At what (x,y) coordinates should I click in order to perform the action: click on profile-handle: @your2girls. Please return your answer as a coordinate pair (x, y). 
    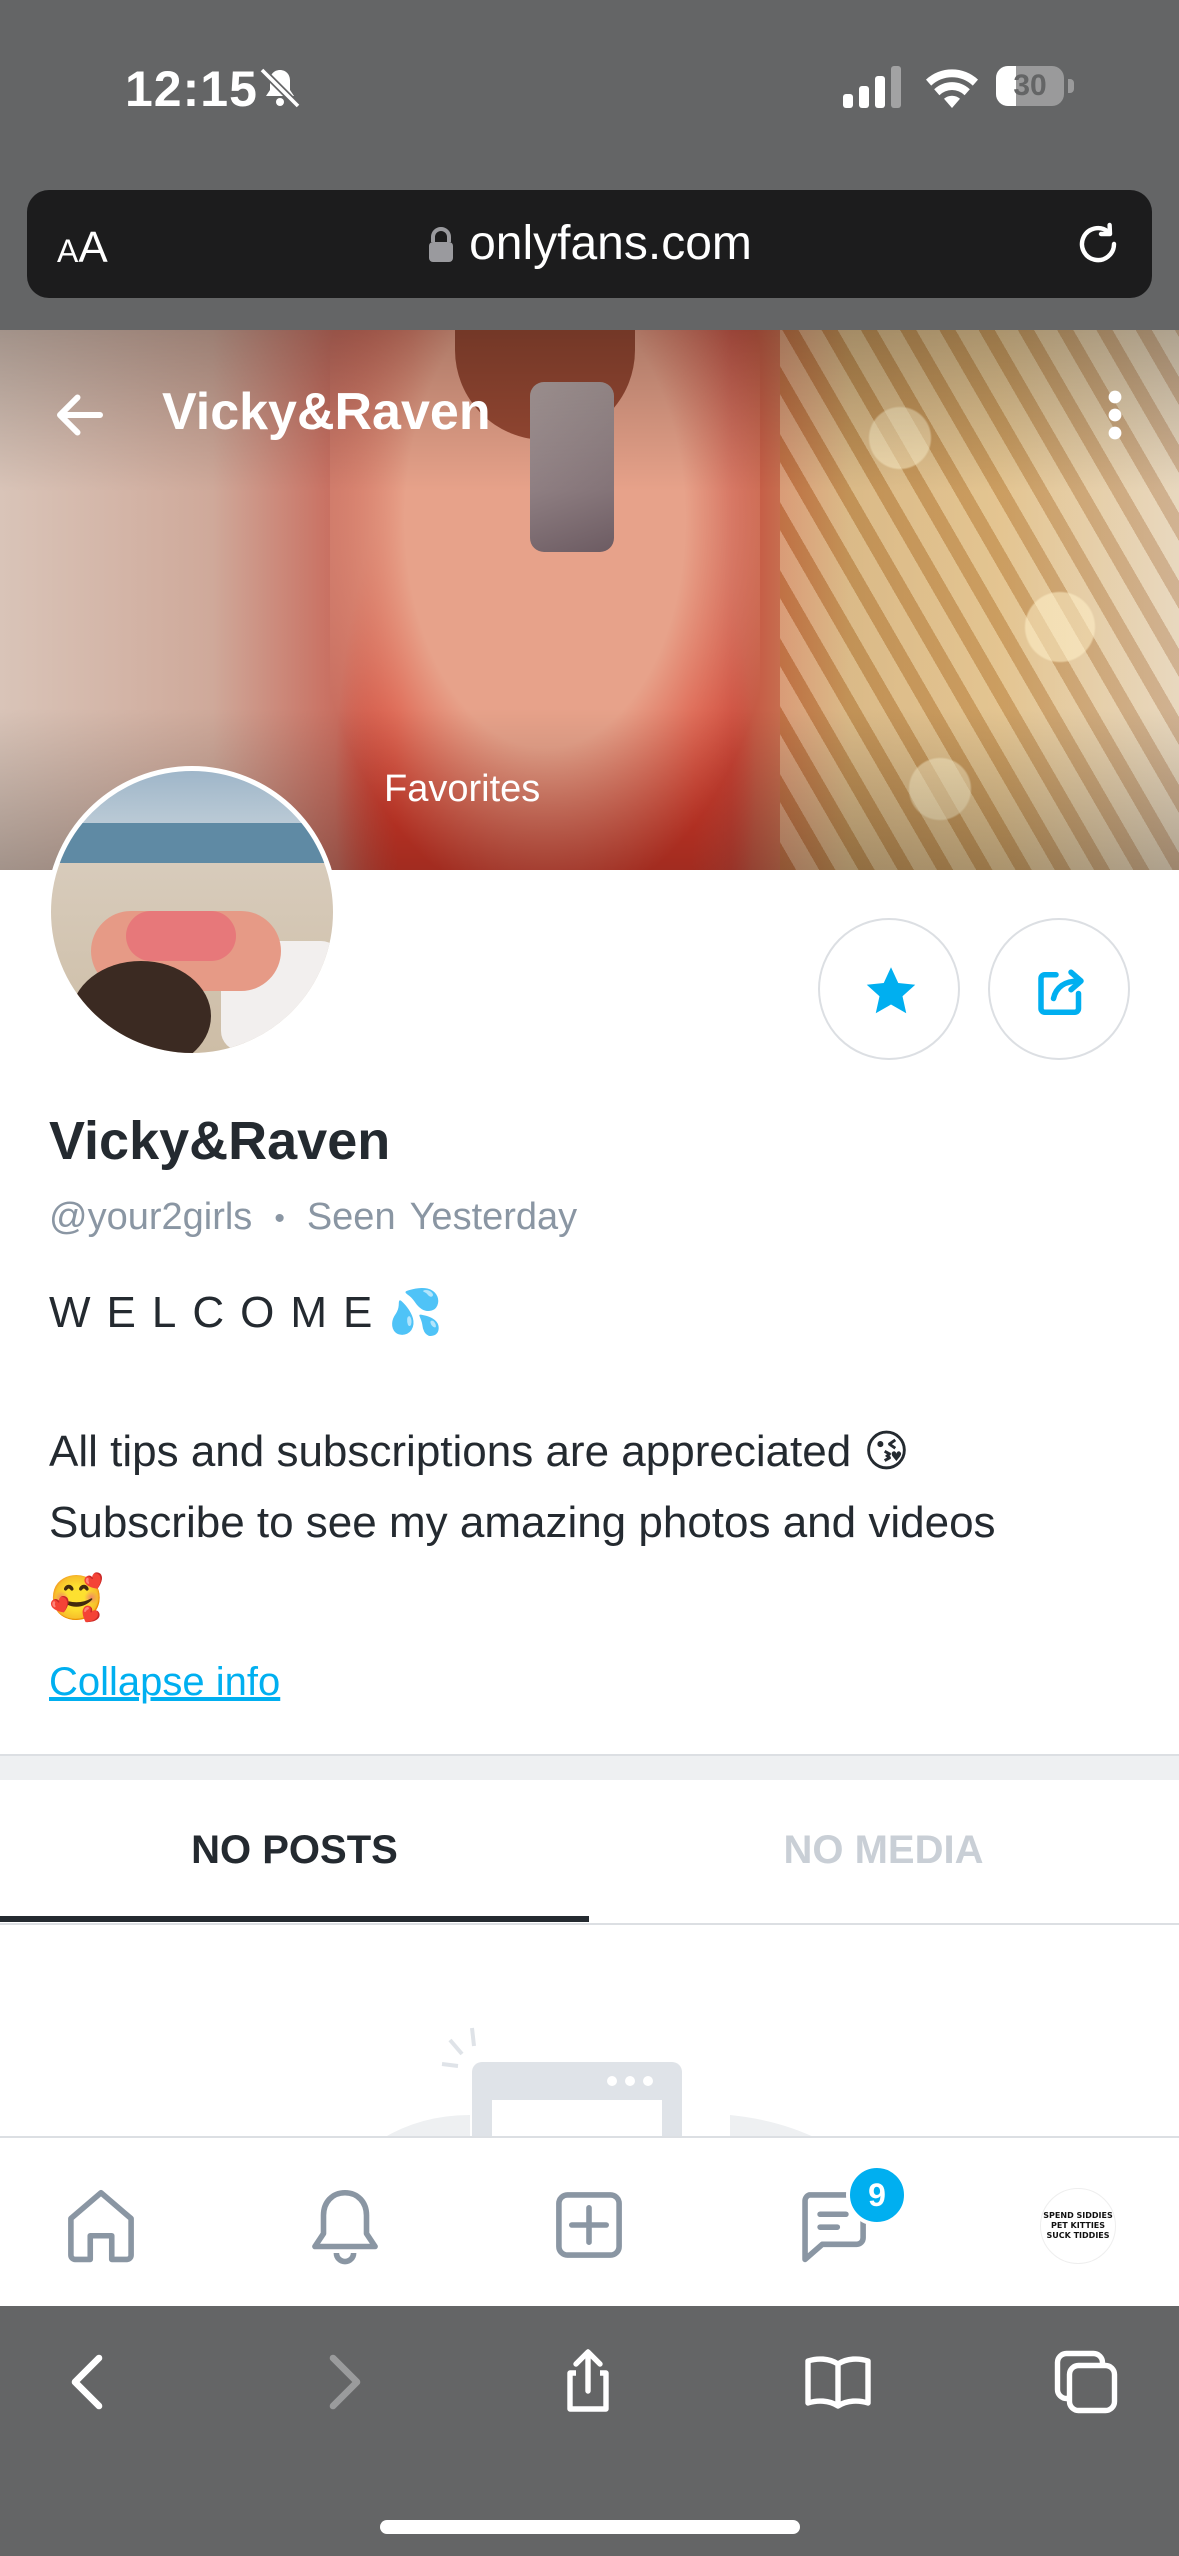
    Looking at the image, I should click on (151, 1217).